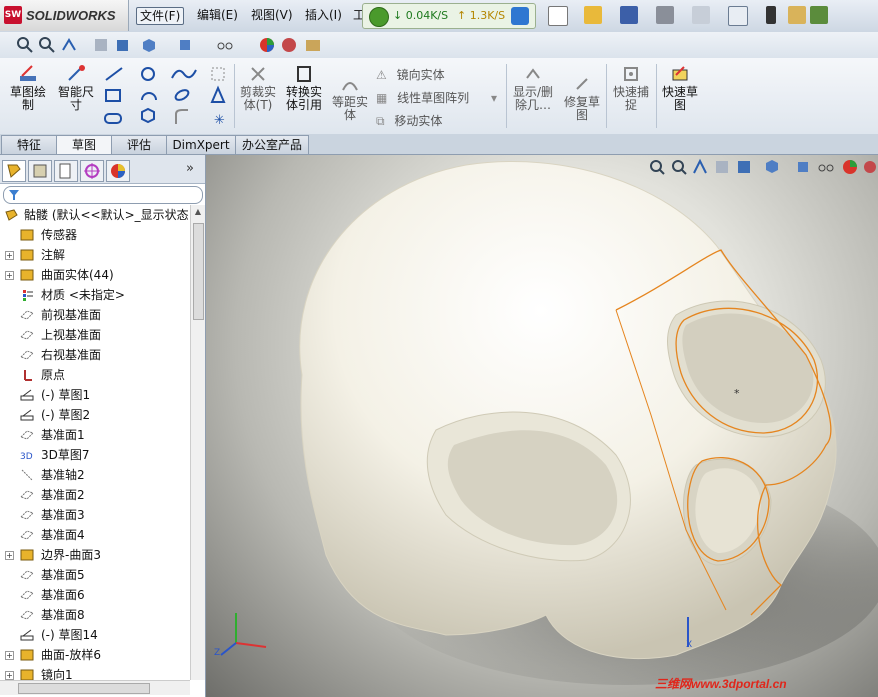  What do you see at coordinates (797, 15) in the screenshot?
I see `file-props-icon` at bounding box center [797, 15].